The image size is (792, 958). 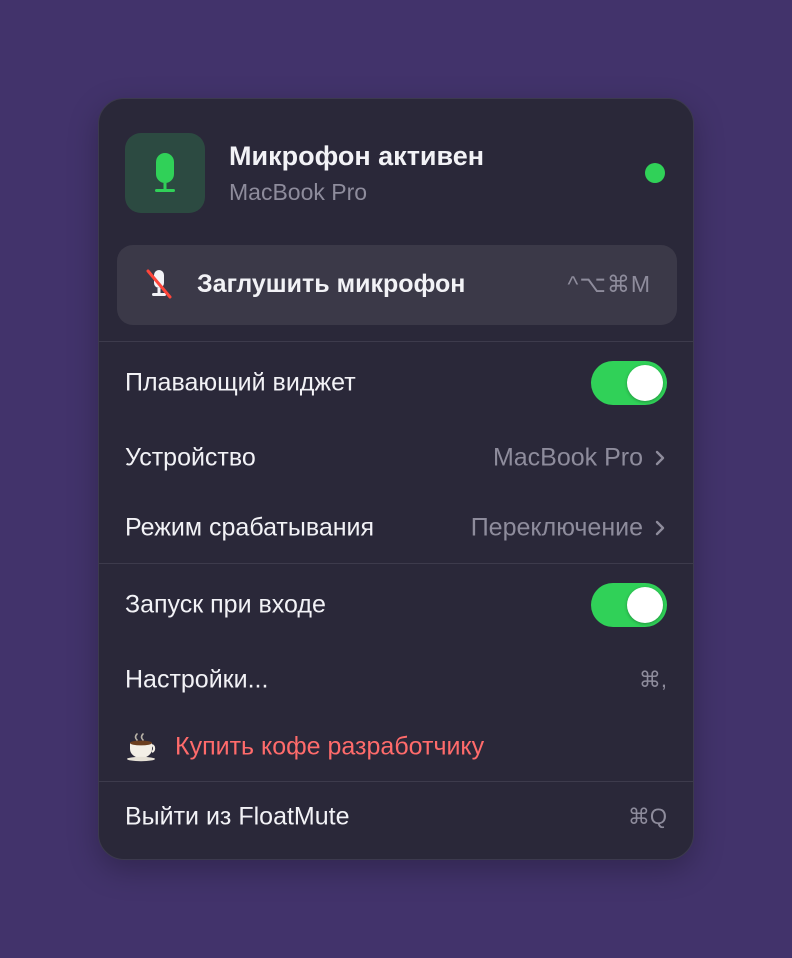 I want to click on buy-coffee-label: Купить кофе разработчику, so click(x=330, y=746).